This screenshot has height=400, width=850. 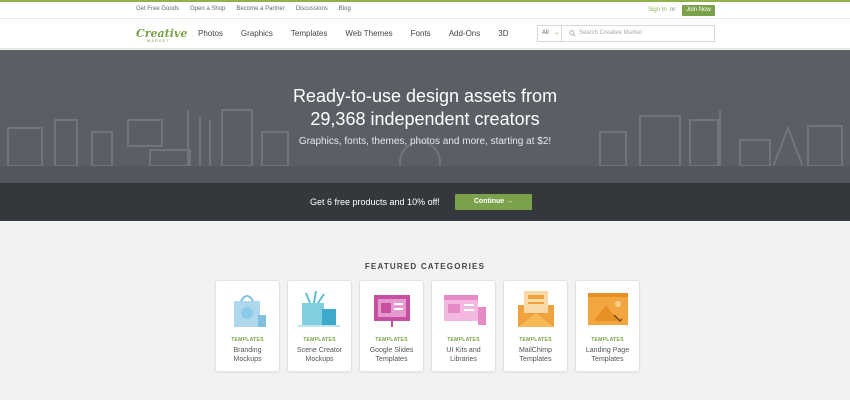 I want to click on category-card-branding-mockups: TEMPLATES Branding Mockups, so click(x=247, y=326).